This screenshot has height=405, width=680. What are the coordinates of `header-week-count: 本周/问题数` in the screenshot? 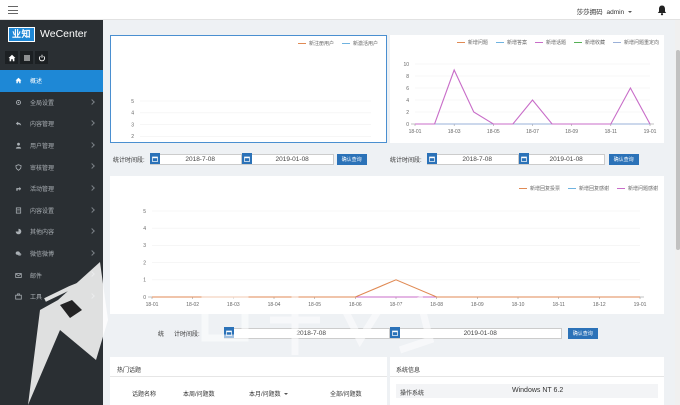 It's located at (199, 393).